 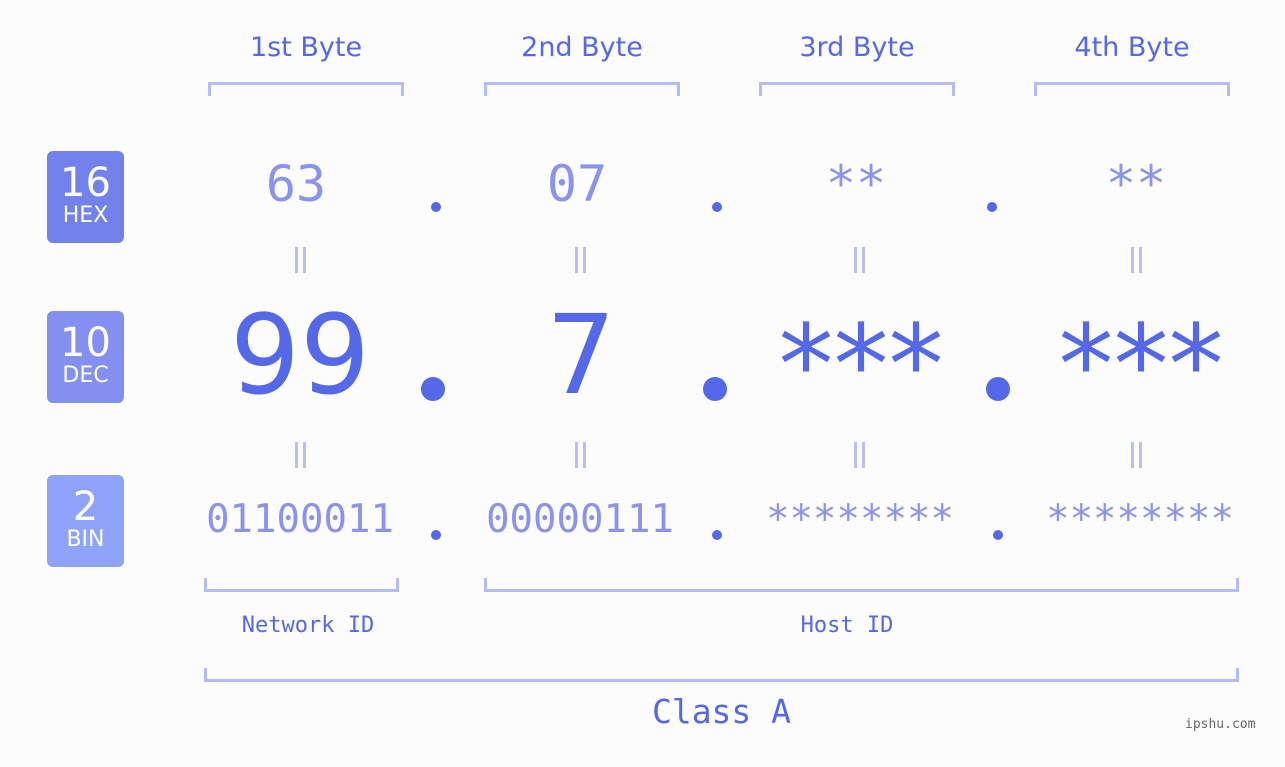 I want to click on byte-header-4: 4th Byte, so click(x=1132, y=47).